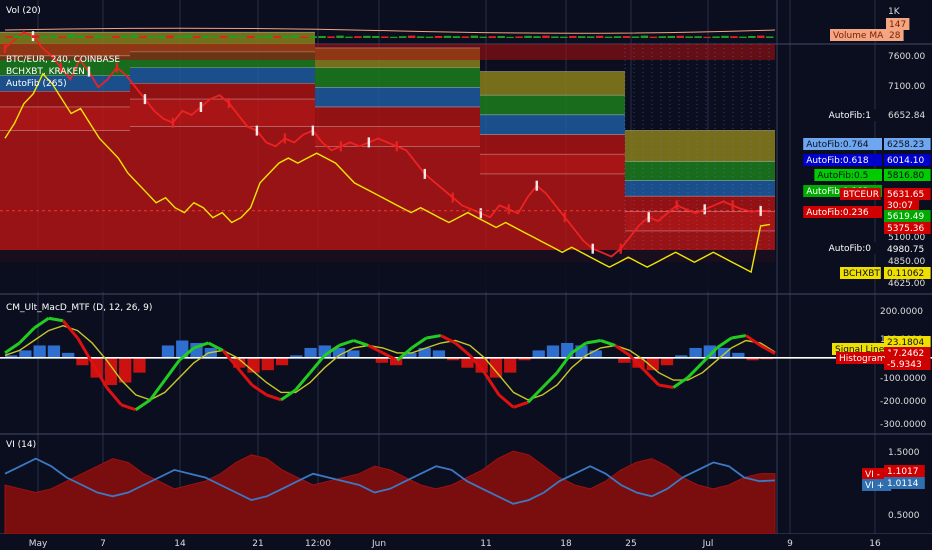 The height and width of the screenshot is (550, 932). I want to click on vi-pane-label: VI (14), so click(21, 445).